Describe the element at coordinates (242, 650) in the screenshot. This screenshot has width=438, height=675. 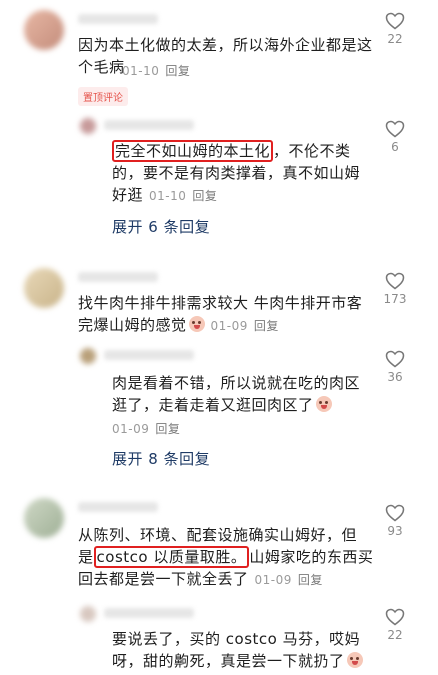
I see `reply-text: 要说丢了，买的 costco 马芬，哎妈 呀，甜的齁死，真是尝一下就扔了` at that location.